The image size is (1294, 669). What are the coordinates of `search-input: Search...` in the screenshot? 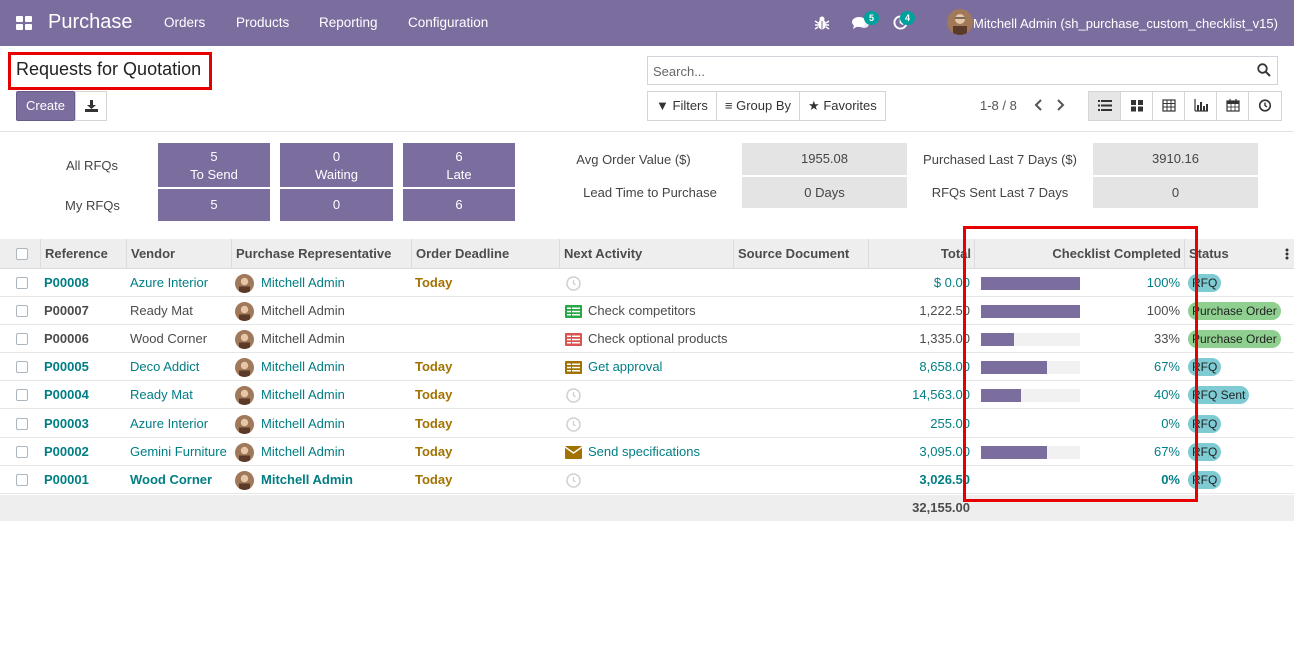 It's located at (679, 71).